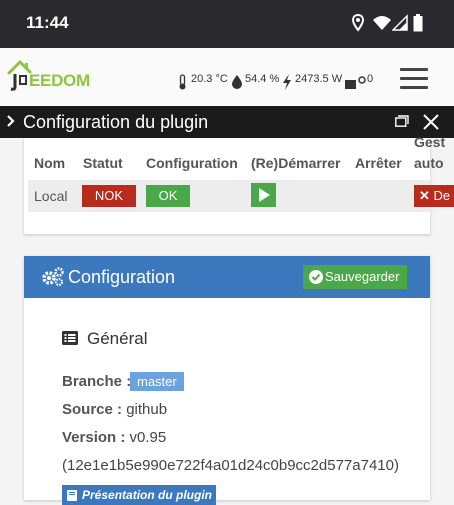  I want to click on auto-management-button: ✕ De, so click(434, 196).